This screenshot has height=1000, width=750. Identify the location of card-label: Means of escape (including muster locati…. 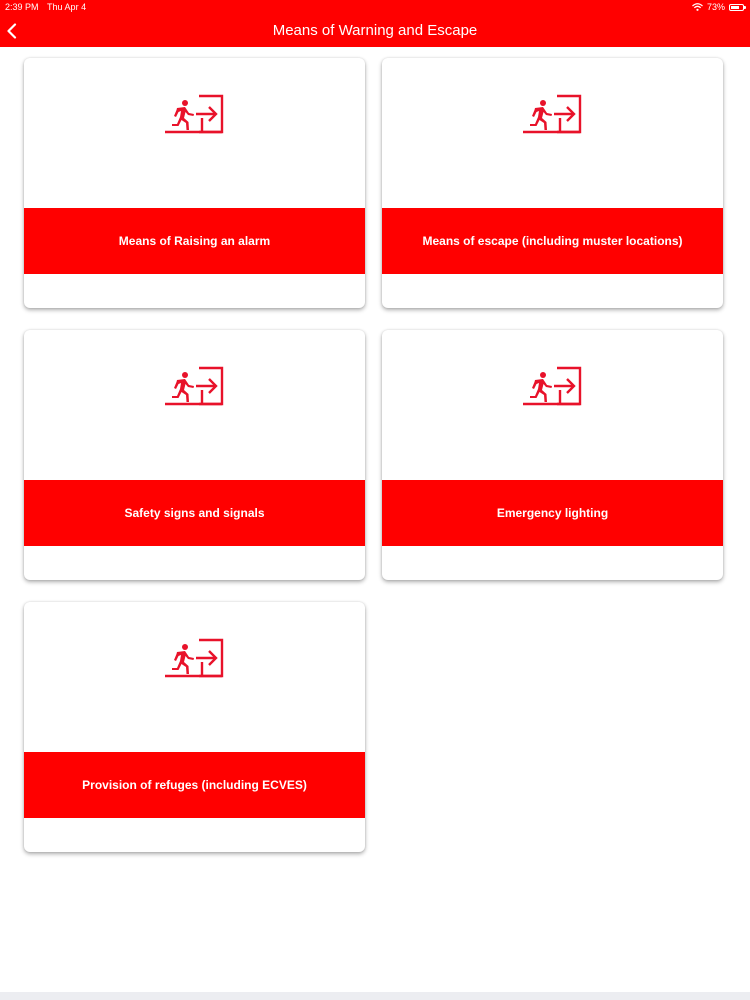
(552, 241).